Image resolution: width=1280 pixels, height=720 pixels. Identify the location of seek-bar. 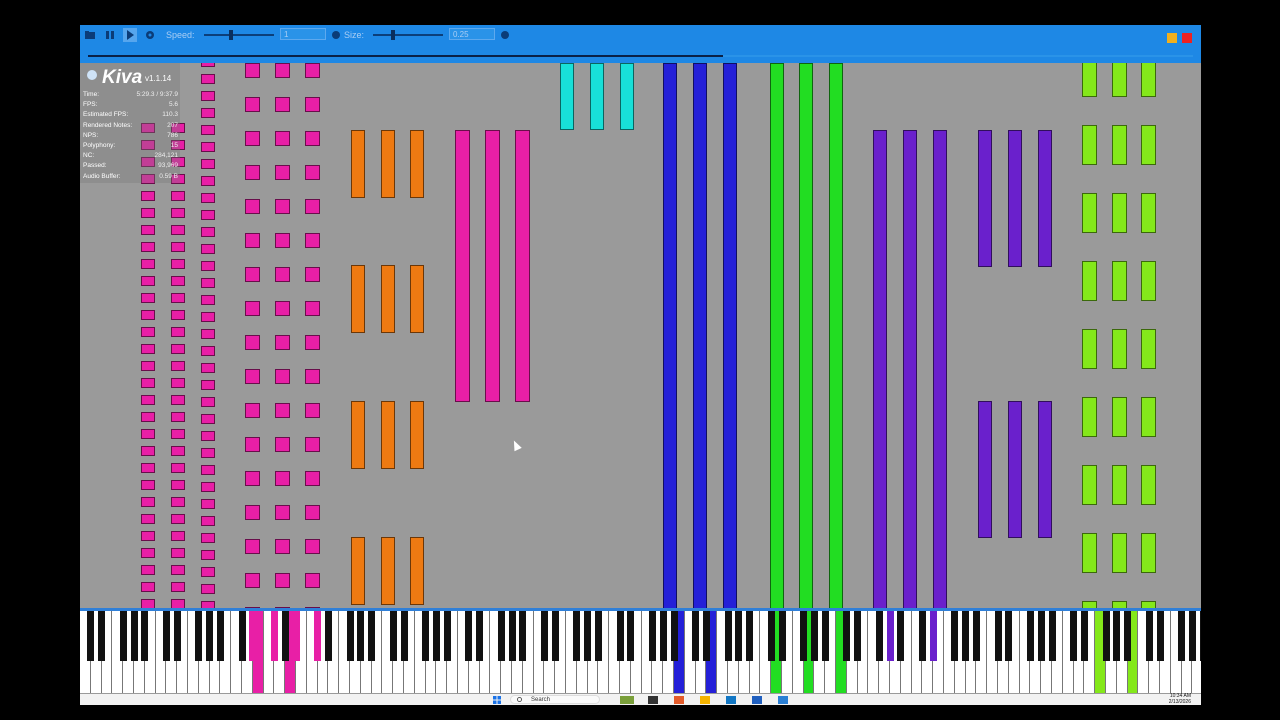
(640, 56).